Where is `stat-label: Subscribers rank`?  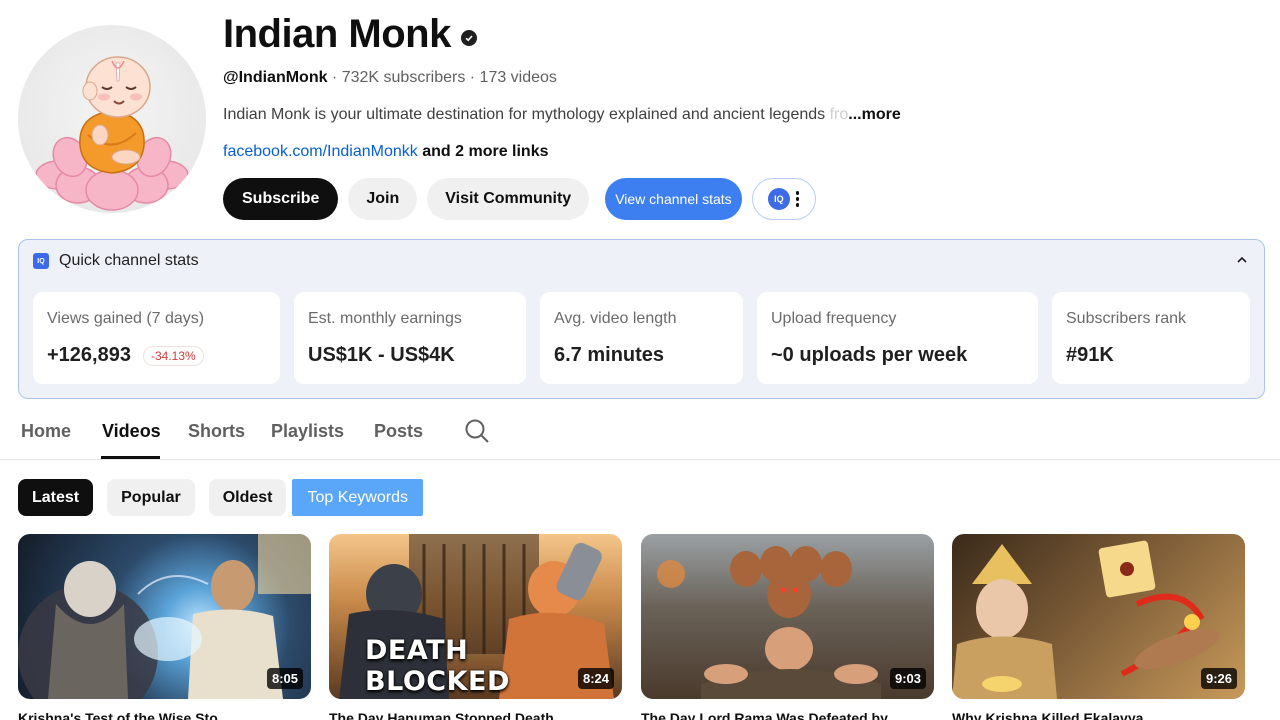
stat-label: Subscribers rank is located at coordinates (1126, 318).